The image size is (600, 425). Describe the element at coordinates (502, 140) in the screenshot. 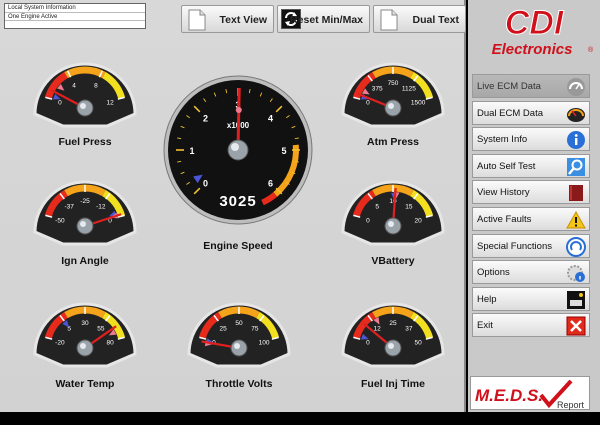

I see `nav-label: System Info` at that location.